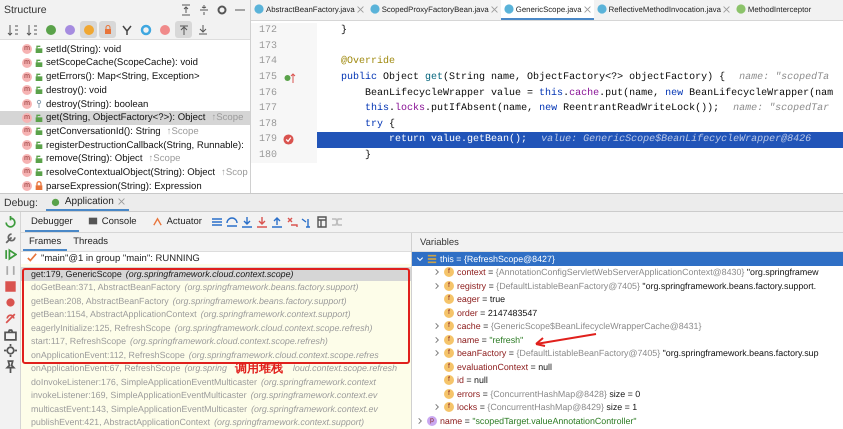 The width and height of the screenshot is (843, 429). What do you see at coordinates (39, 186) in the screenshot?
I see `lock-icon` at bounding box center [39, 186].